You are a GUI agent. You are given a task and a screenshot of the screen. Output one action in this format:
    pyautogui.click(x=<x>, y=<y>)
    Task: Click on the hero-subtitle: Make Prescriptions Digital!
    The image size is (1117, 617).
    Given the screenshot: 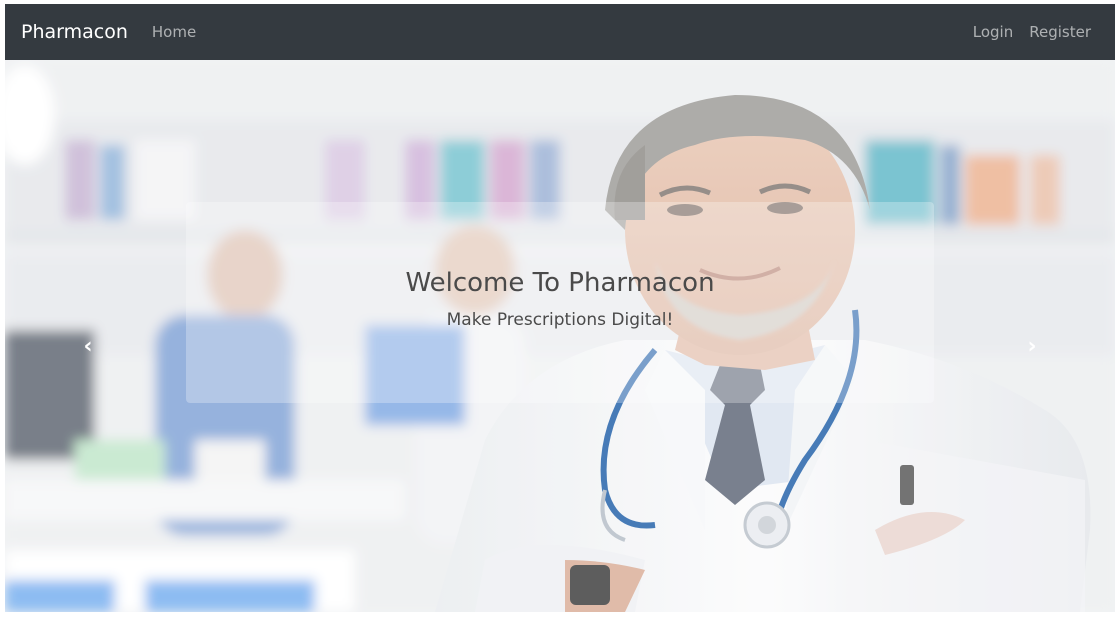 What is the action you would take?
    pyautogui.click(x=560, y=320)
    